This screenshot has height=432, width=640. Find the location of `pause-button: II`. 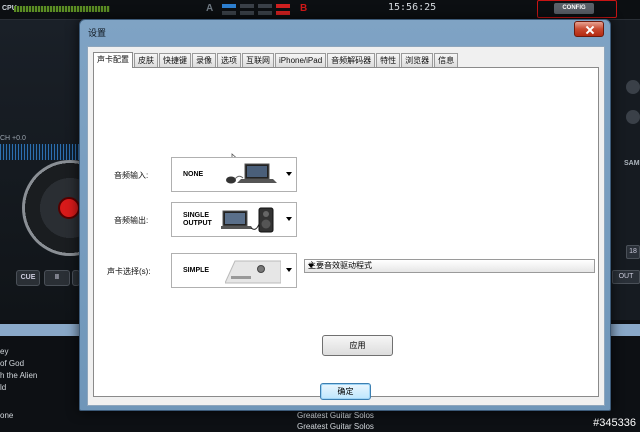

pause-button: II is located at coordinates (57, 278).